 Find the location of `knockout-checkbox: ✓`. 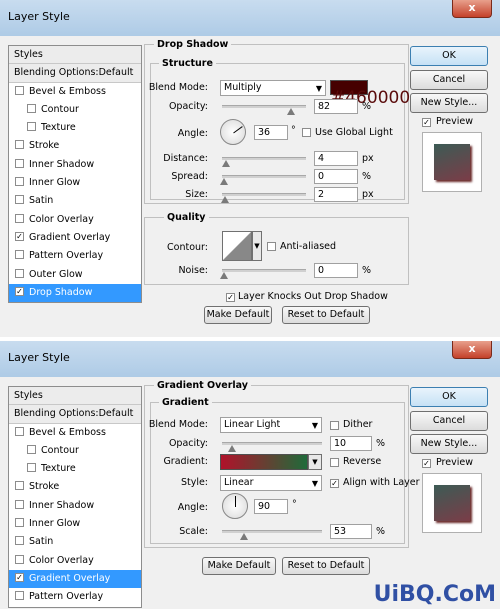

knockout-checkbox: ✓ is located at coordinates (230, 297).